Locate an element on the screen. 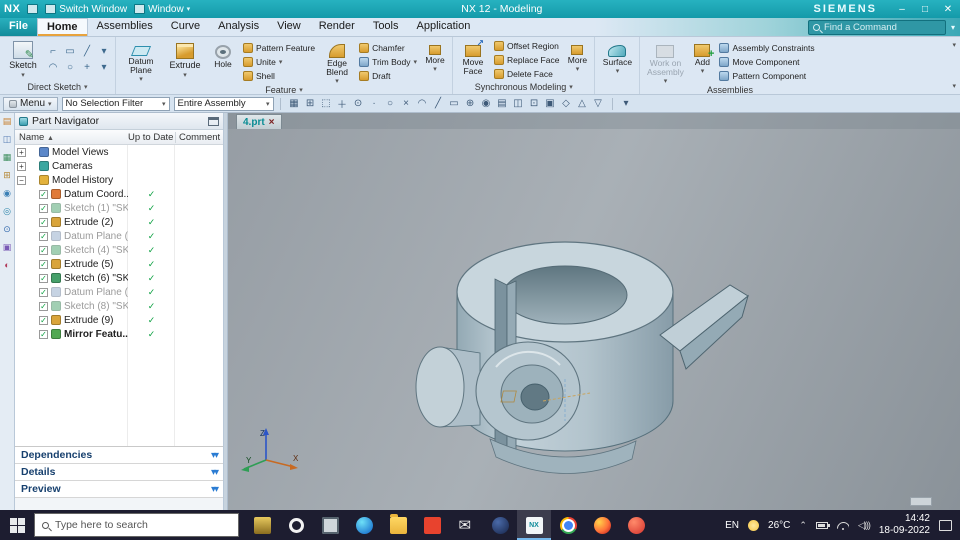  app-red-icon is located at coordinates (432, 525).